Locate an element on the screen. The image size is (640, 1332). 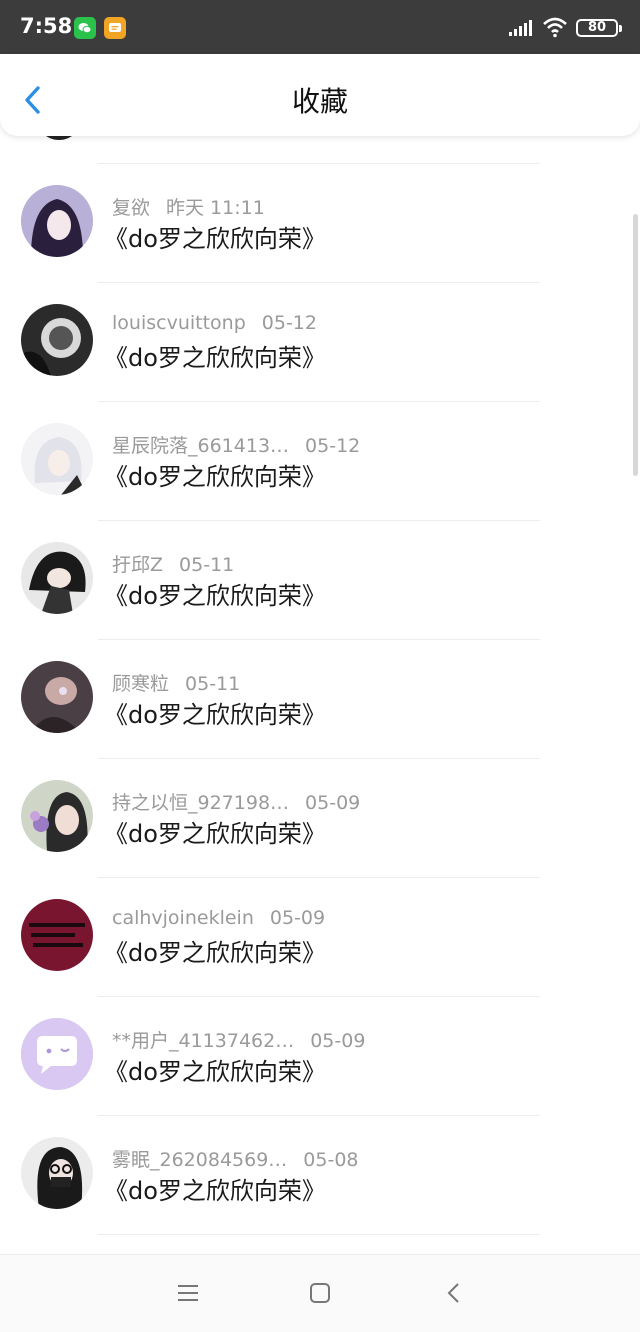
timestamp: 05-08 is located at coordinates (331, 1160).